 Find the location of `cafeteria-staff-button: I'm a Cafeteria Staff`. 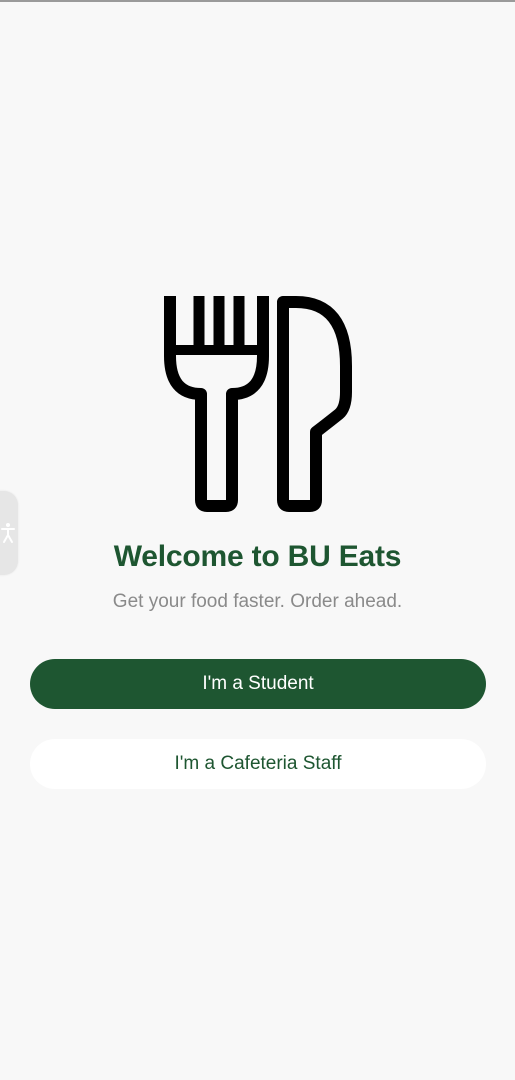

cafeteria-staff-button: I'm a Cafeteria Staff is located at coordinates (258, 764).